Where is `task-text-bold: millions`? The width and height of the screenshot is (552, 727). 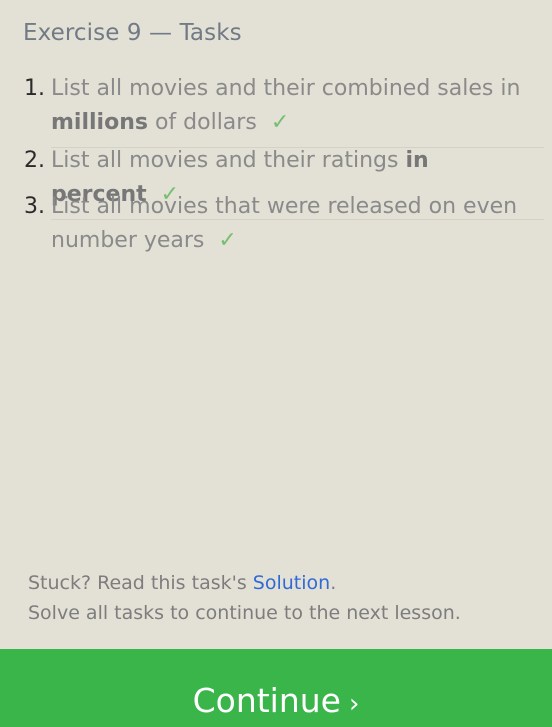
task-text-bold: millions is located at coordinates (99, 122).